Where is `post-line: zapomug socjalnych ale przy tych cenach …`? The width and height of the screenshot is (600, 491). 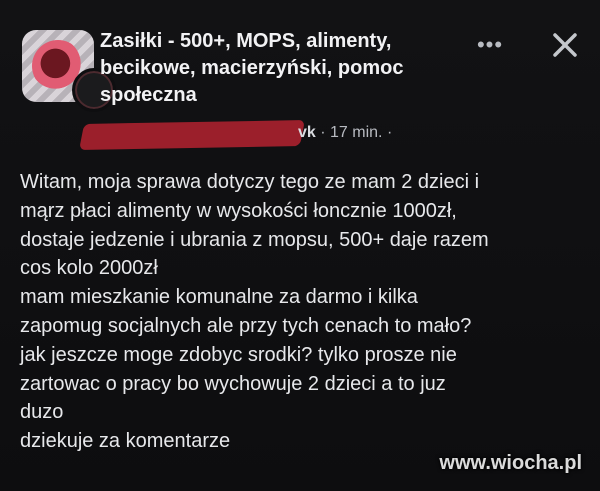
post-line: zapomug socjalnych ale przy tych cenach … is located at coordinates (246, 325).